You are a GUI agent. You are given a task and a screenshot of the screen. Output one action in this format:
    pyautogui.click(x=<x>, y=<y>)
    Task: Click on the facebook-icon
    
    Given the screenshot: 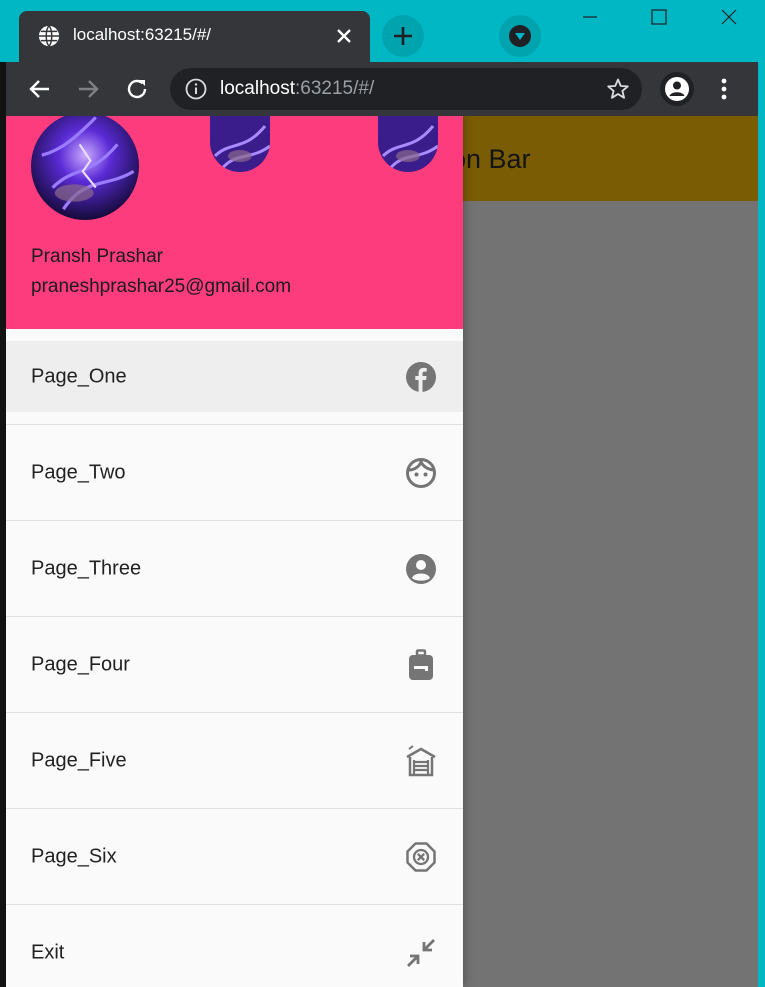 What is the action you would take?
    pyautogui.click(x=421, y=376)
    